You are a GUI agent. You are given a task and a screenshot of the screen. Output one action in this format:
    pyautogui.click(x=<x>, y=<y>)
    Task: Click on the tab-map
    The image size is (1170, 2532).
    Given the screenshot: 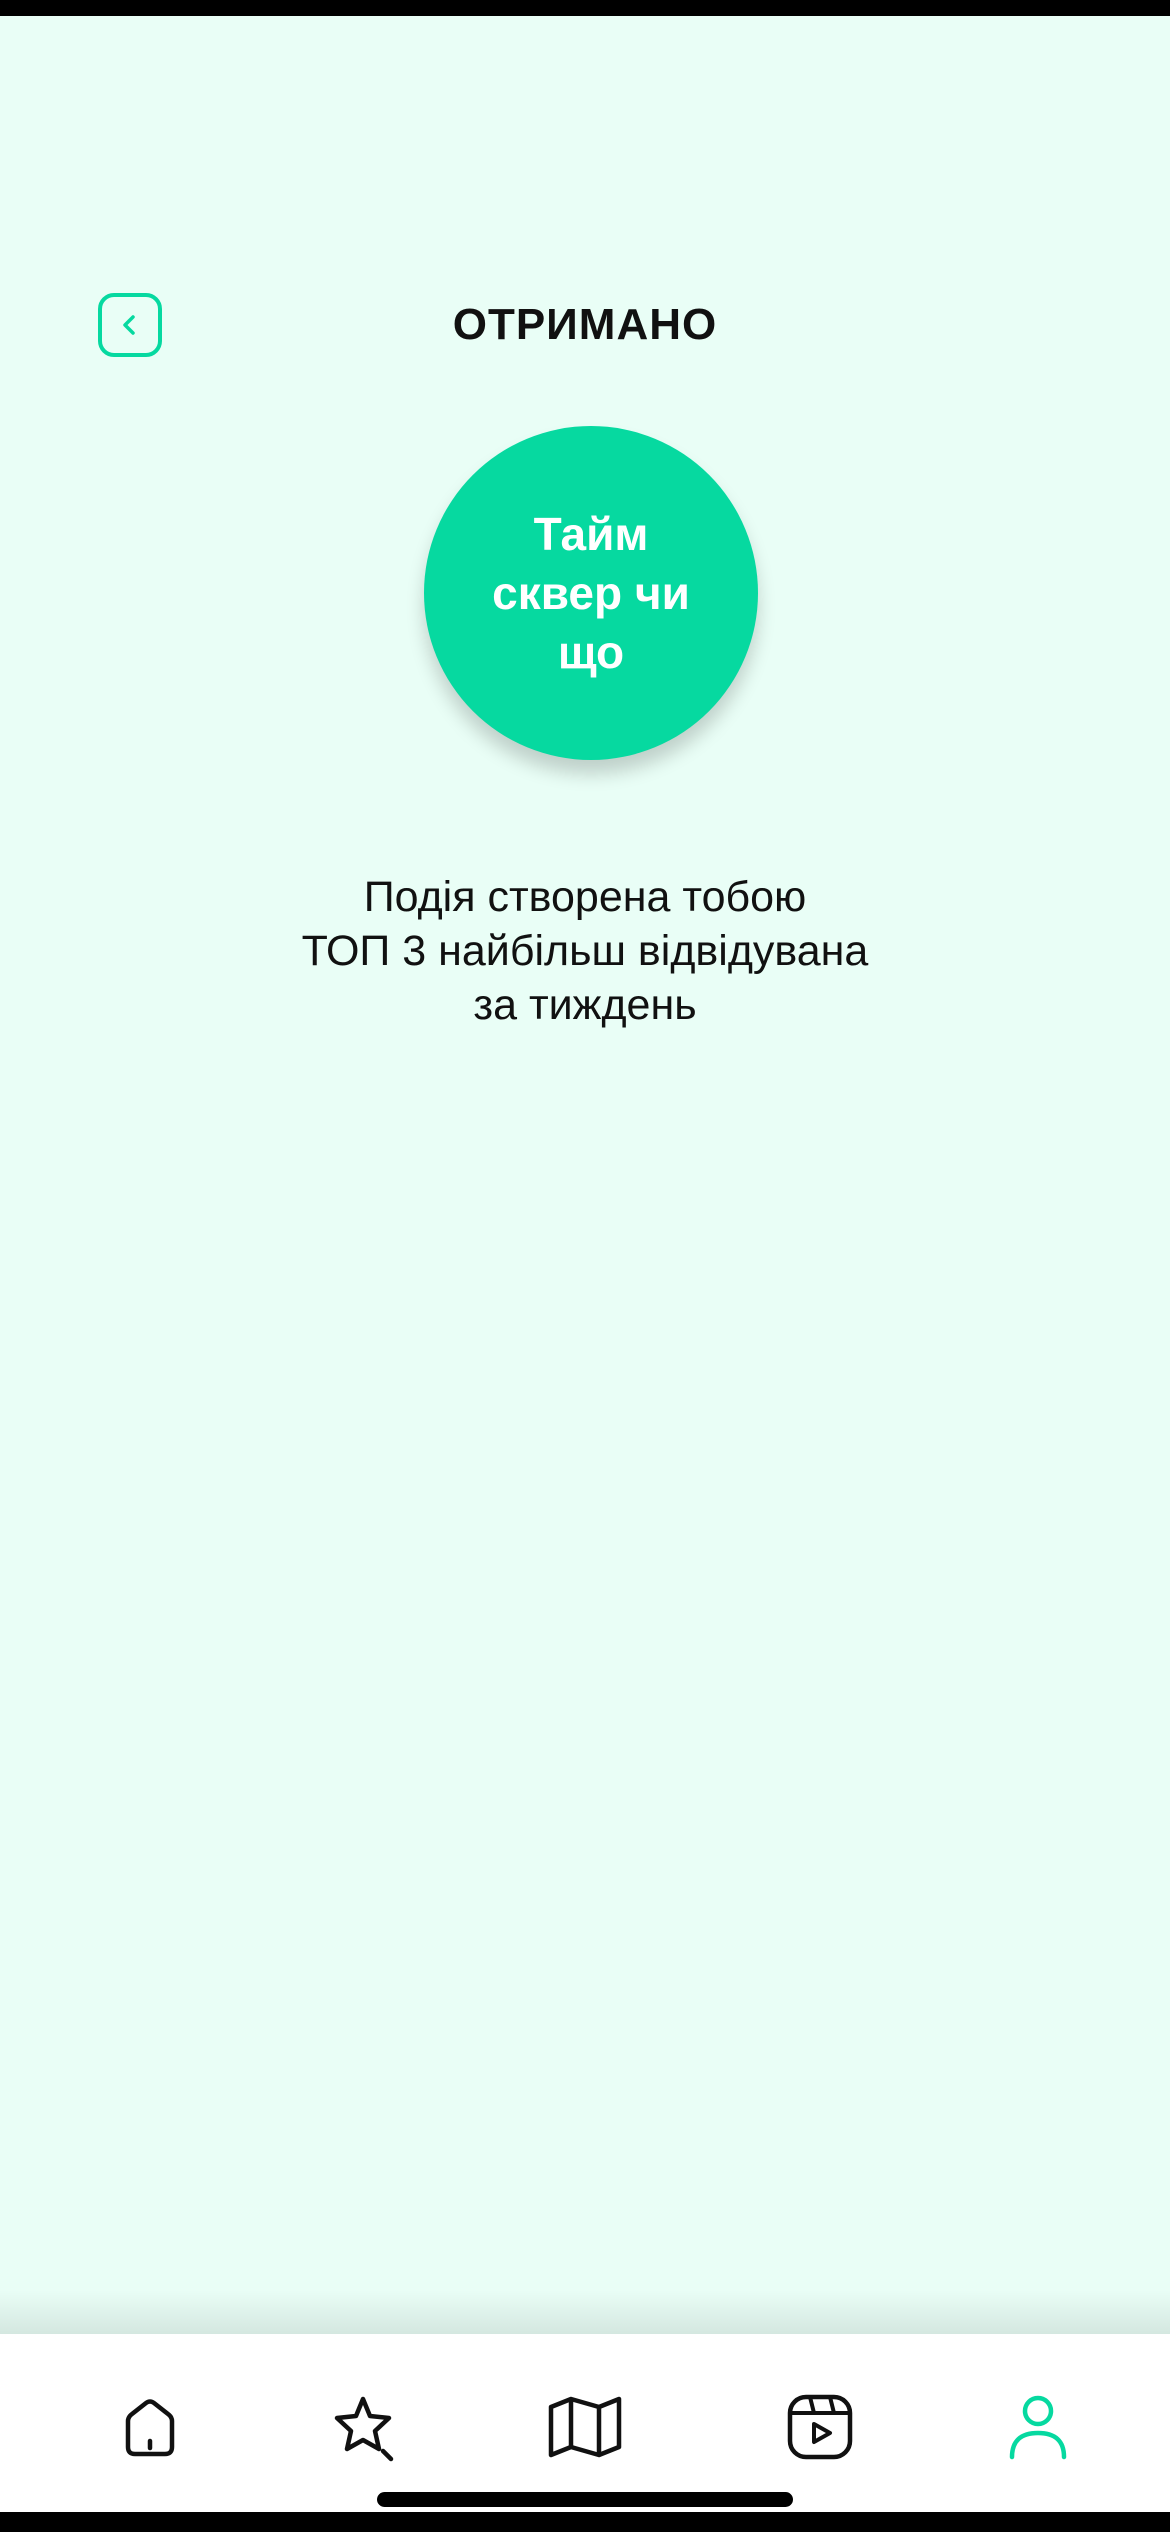 What is the action you would take?
    pyautogui.click(x=585, y=2427)
    